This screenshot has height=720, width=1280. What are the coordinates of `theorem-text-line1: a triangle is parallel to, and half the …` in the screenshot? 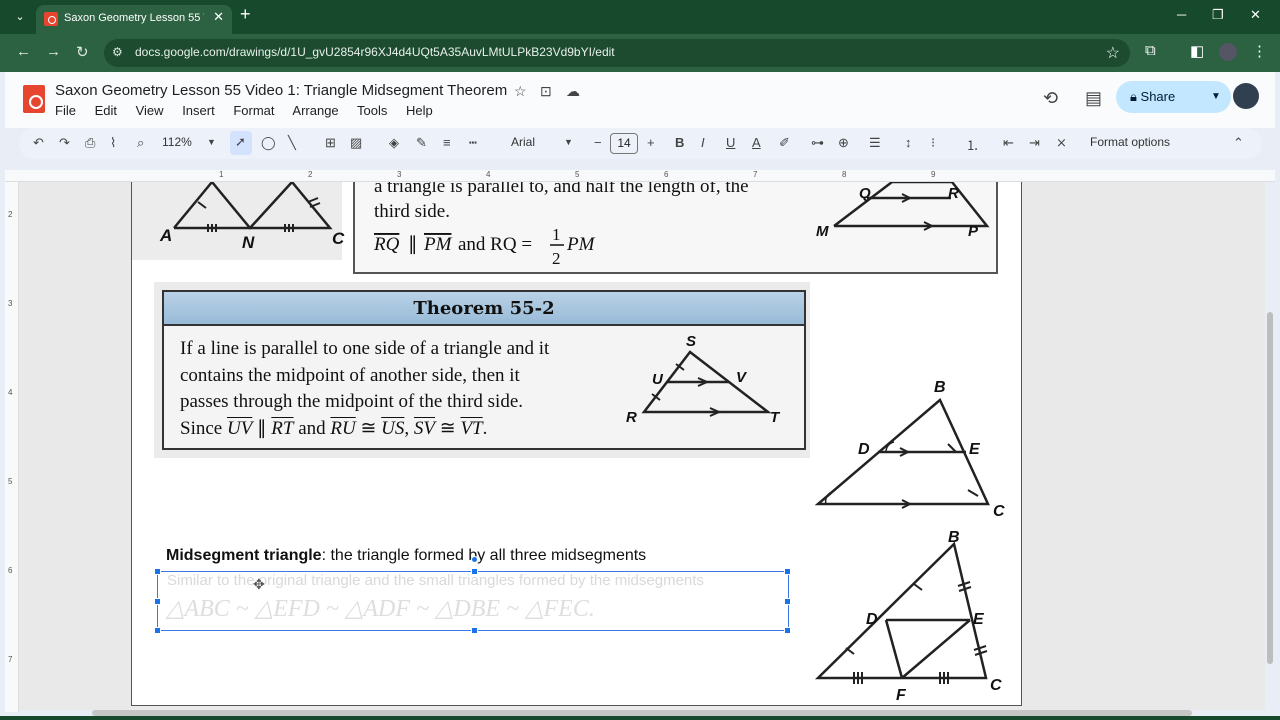 It's located at (561, 189).